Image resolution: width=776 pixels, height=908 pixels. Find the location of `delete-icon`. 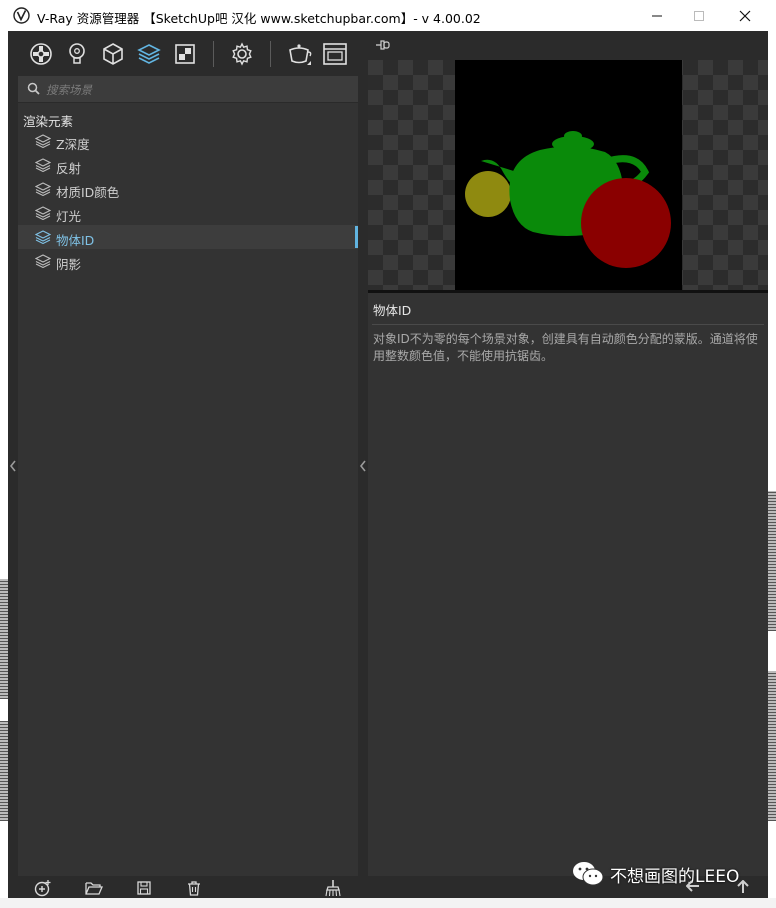

delete-icon is located at coordinates (194, 888).